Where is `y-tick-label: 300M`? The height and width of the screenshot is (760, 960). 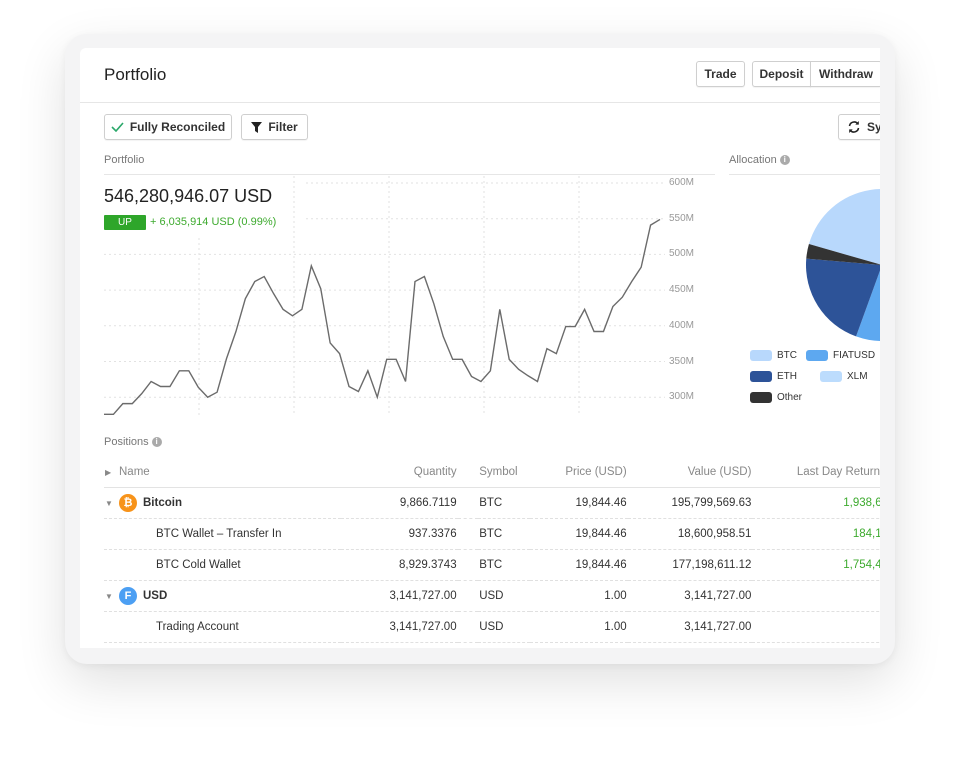
y-tick-label: 300M is located at coordinates (682, 397).